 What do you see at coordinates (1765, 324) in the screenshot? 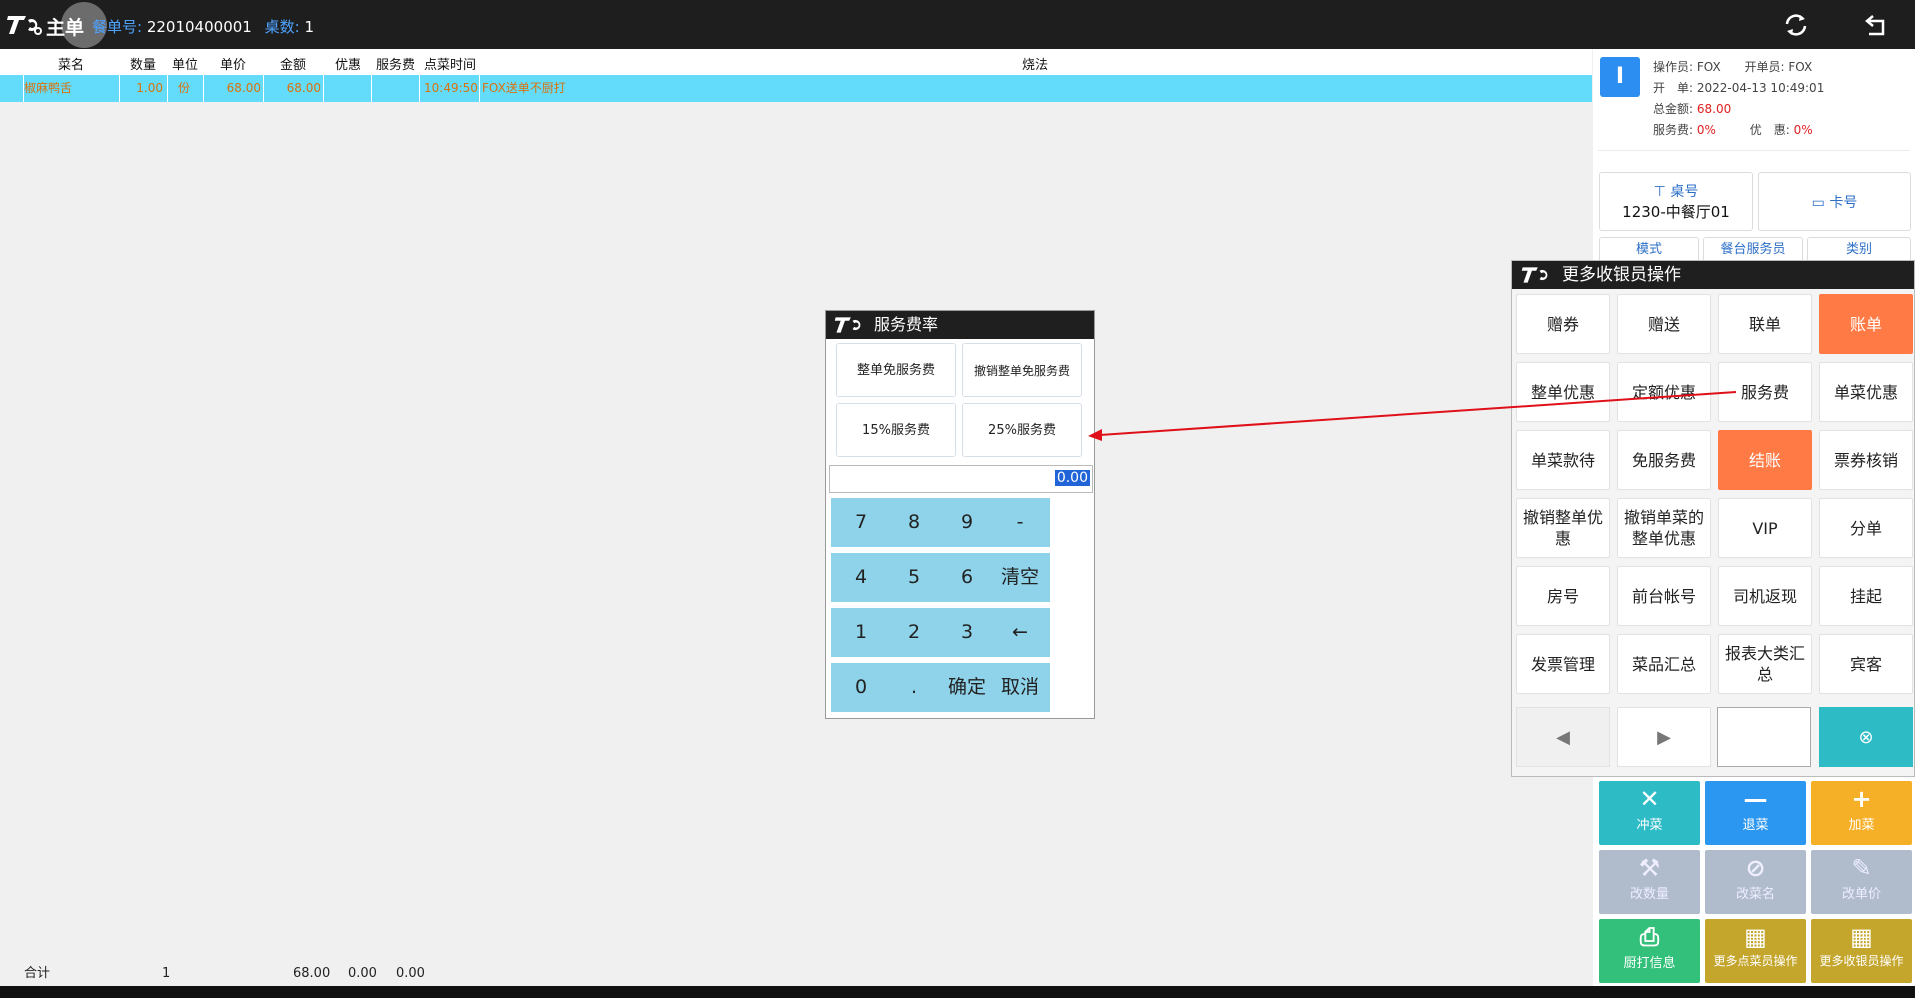
I see `cashier-op-button: 联单` at bounding box center [1765, 324].